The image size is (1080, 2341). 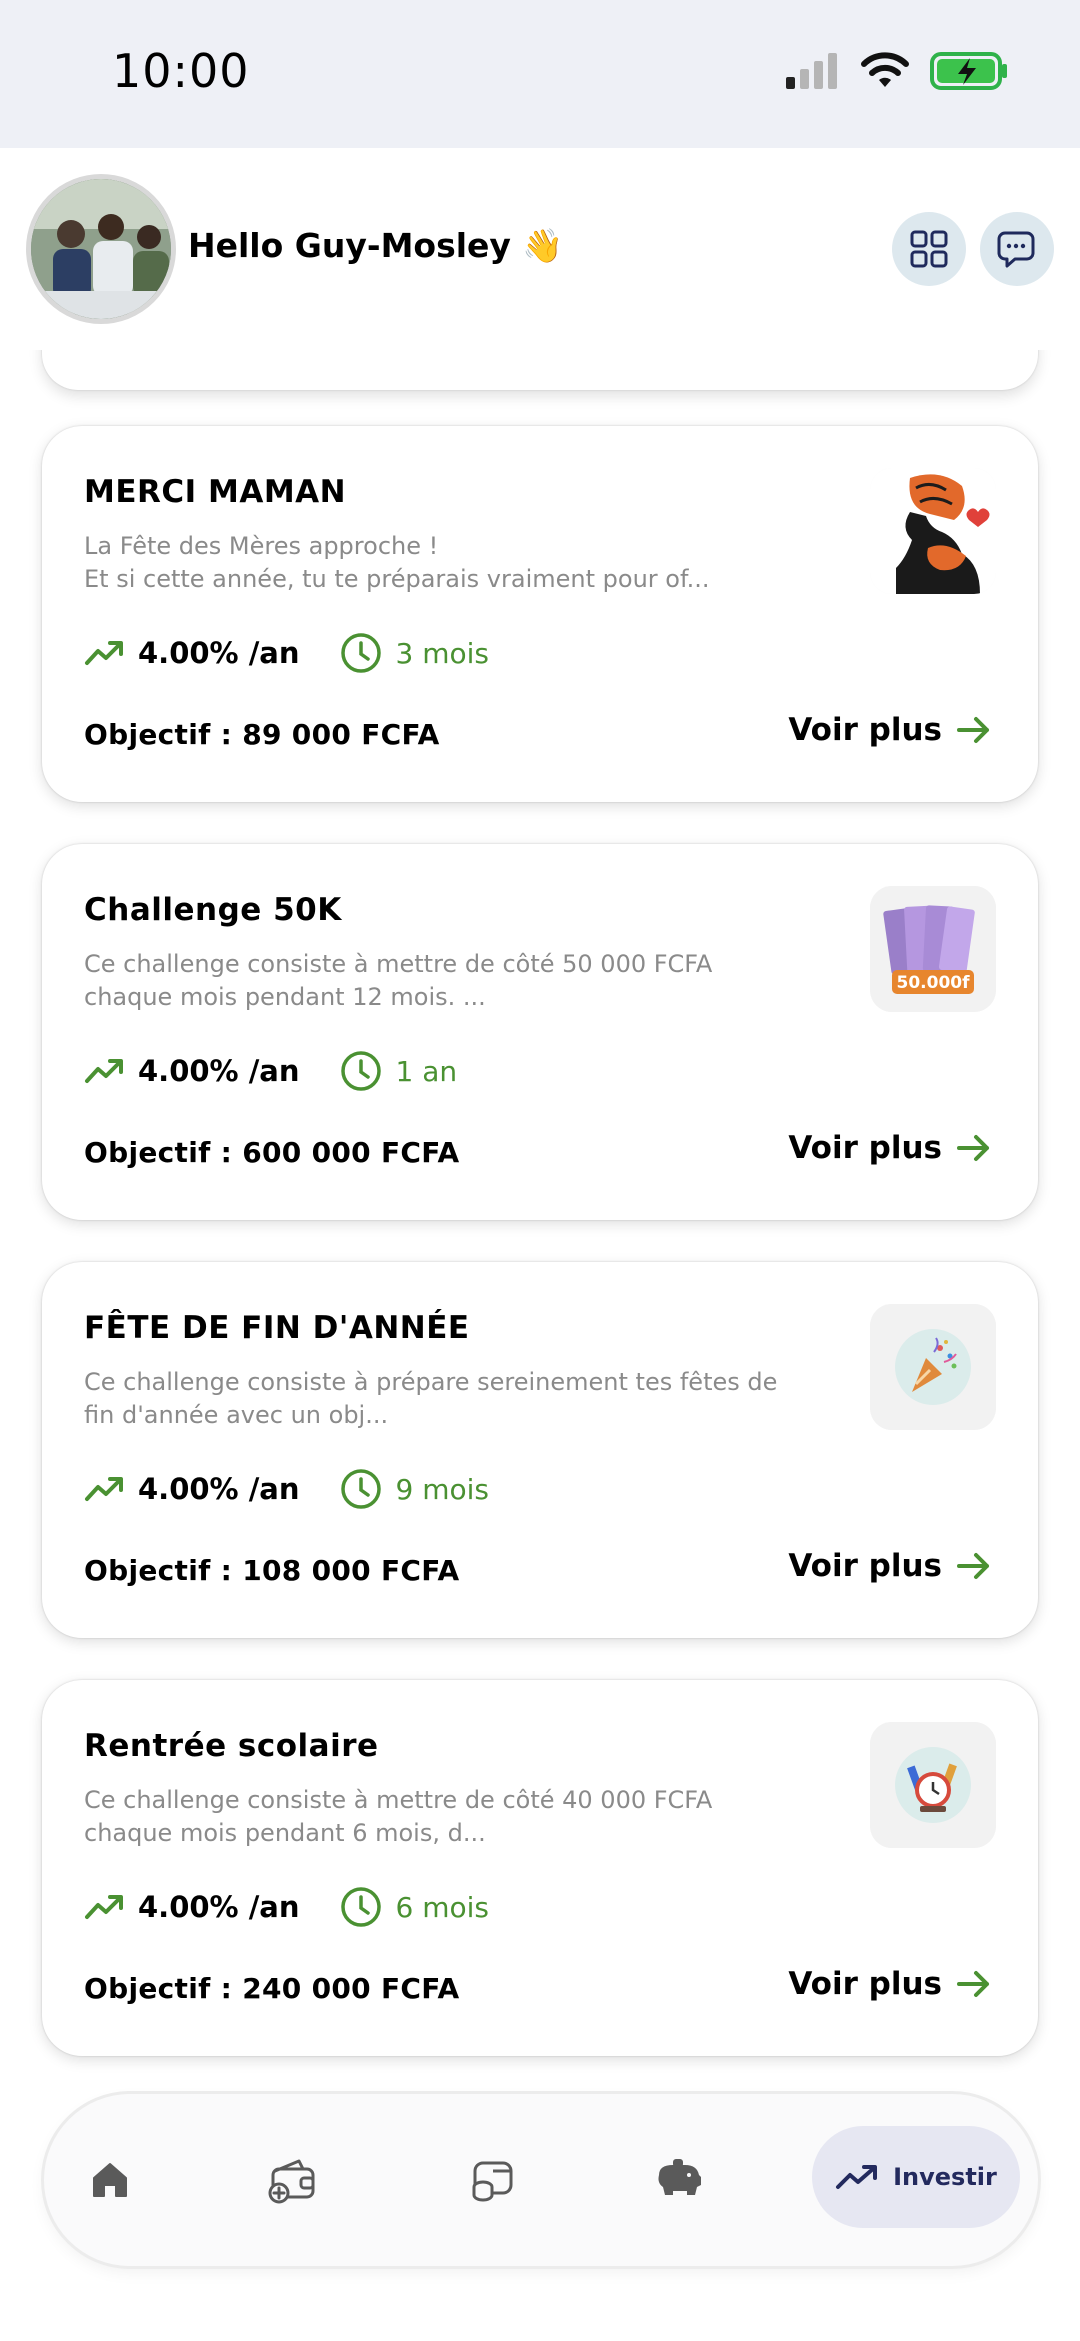 What do you see at coordinates (933, 1785) in the screenshot?
I see `school-supplies-image` at bounding box center [933, 1785].